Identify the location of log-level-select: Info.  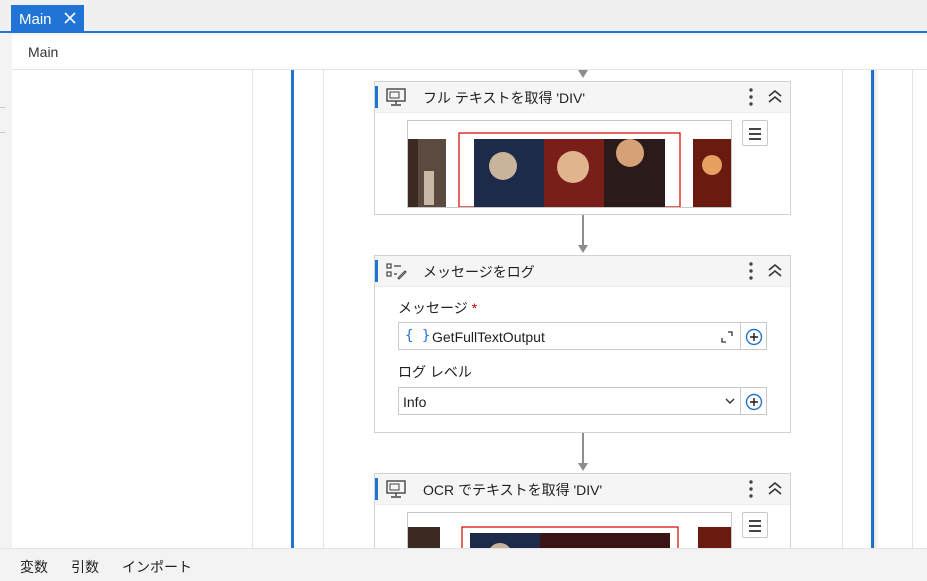
(569, 401).